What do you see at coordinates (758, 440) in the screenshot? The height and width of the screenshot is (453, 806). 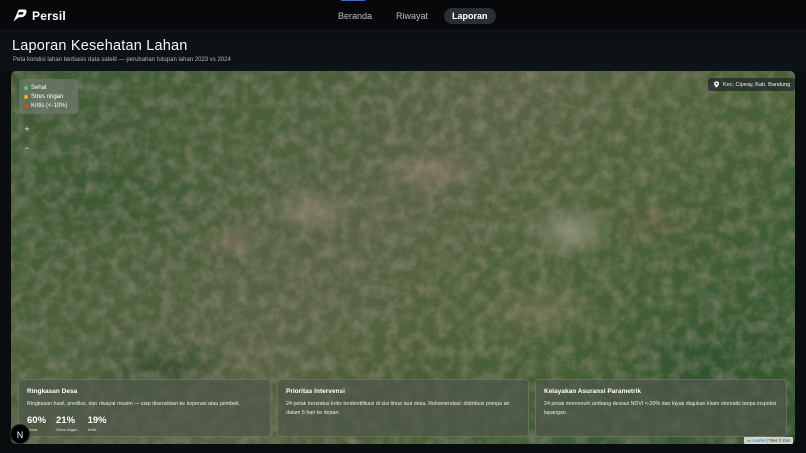 I see `leaflet-link: Leaflet` at bounding box center [758, 440].